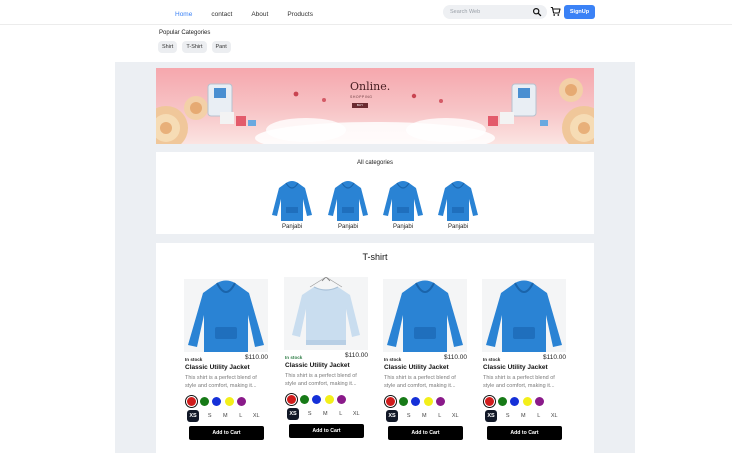  What do you see at coordinates (185, 33) in the screenshot?
I see `popular-categories-title: Popular Categories` at bounding box center [185, 33].